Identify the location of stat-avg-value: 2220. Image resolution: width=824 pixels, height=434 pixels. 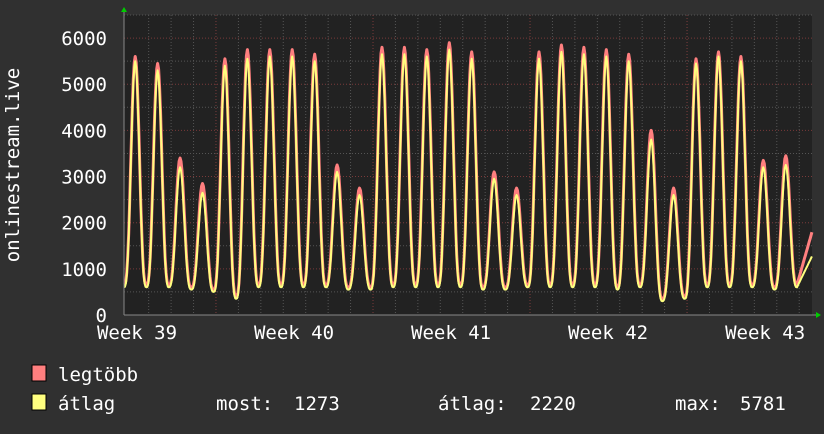
(553, 404).